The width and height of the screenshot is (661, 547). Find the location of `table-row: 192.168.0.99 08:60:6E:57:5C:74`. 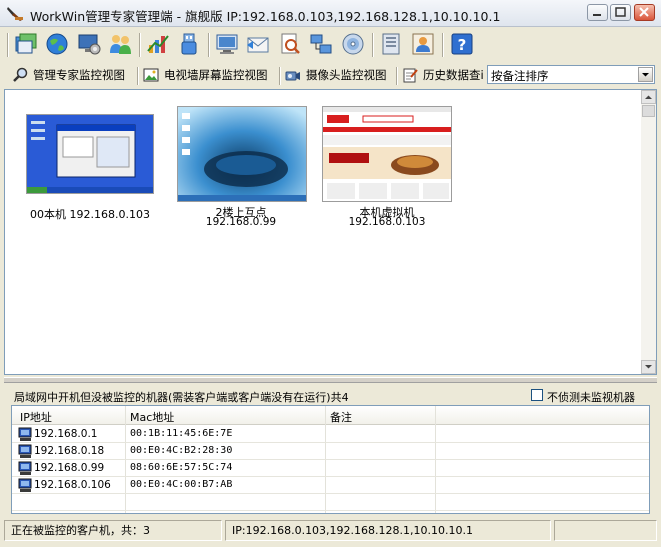

table-row: 192.168.0.99 08:60:6E:57:5C:74 is located at coordinates (330, 468).